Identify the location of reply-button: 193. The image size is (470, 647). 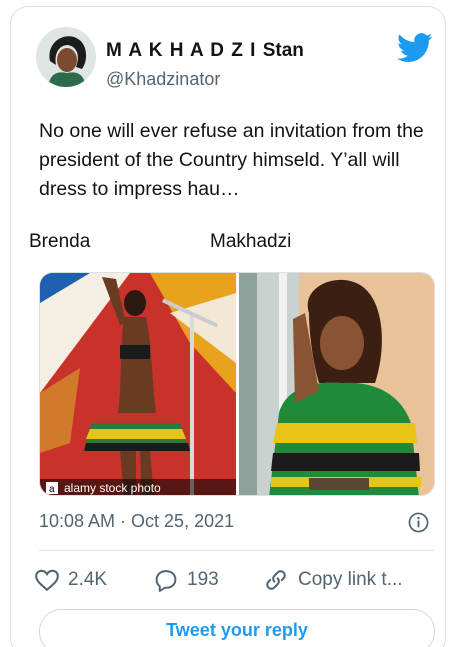
(186, 580).